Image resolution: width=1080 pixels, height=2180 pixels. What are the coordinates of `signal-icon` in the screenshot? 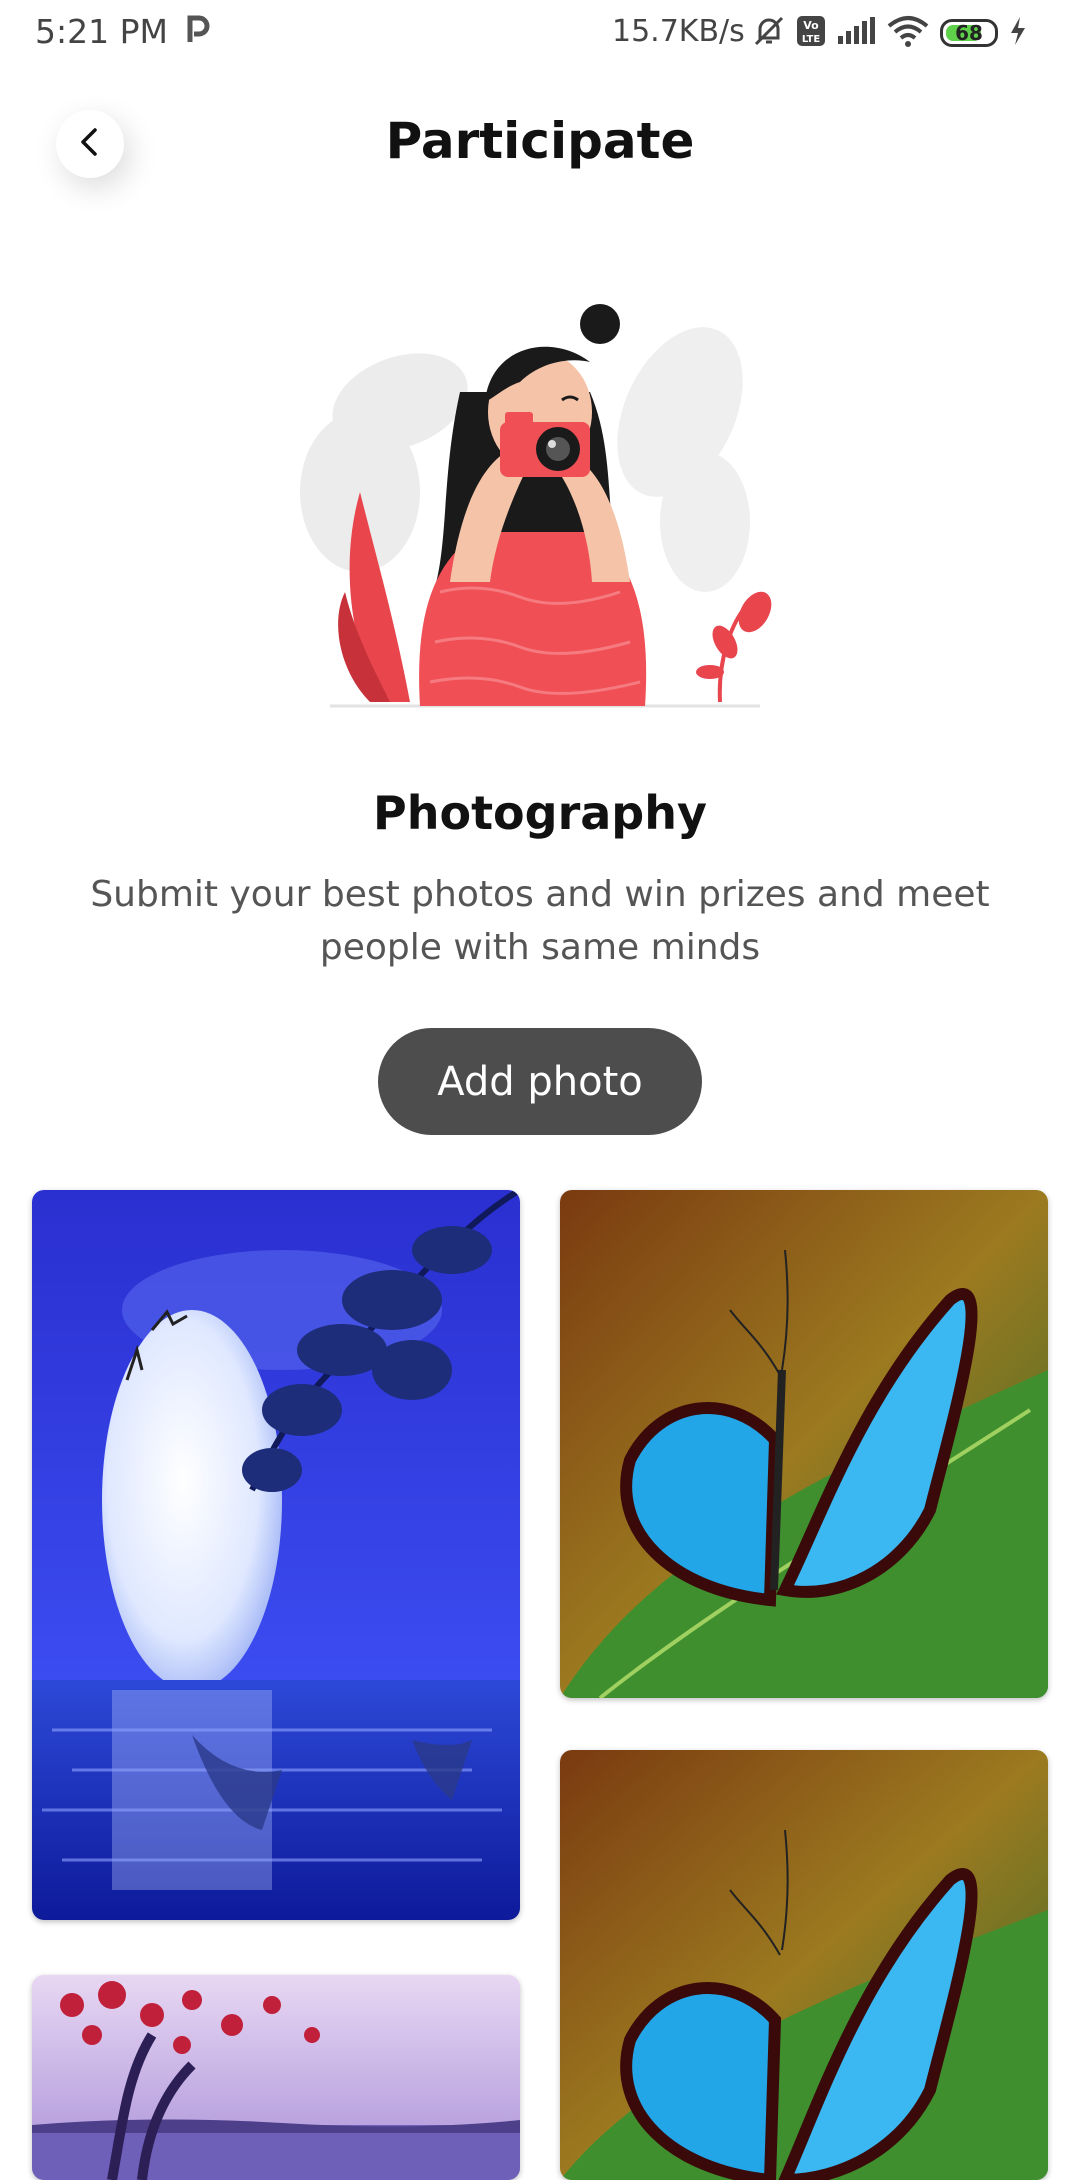 It's located at (856, 33).